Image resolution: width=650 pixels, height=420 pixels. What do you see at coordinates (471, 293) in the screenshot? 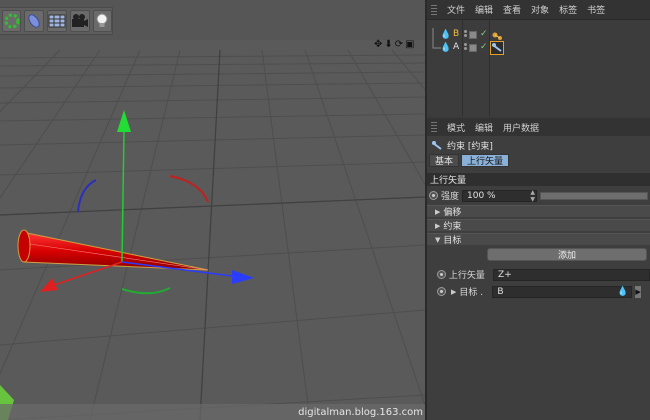
I see `target-label: 目标 .` at bounding box center [471, 293].